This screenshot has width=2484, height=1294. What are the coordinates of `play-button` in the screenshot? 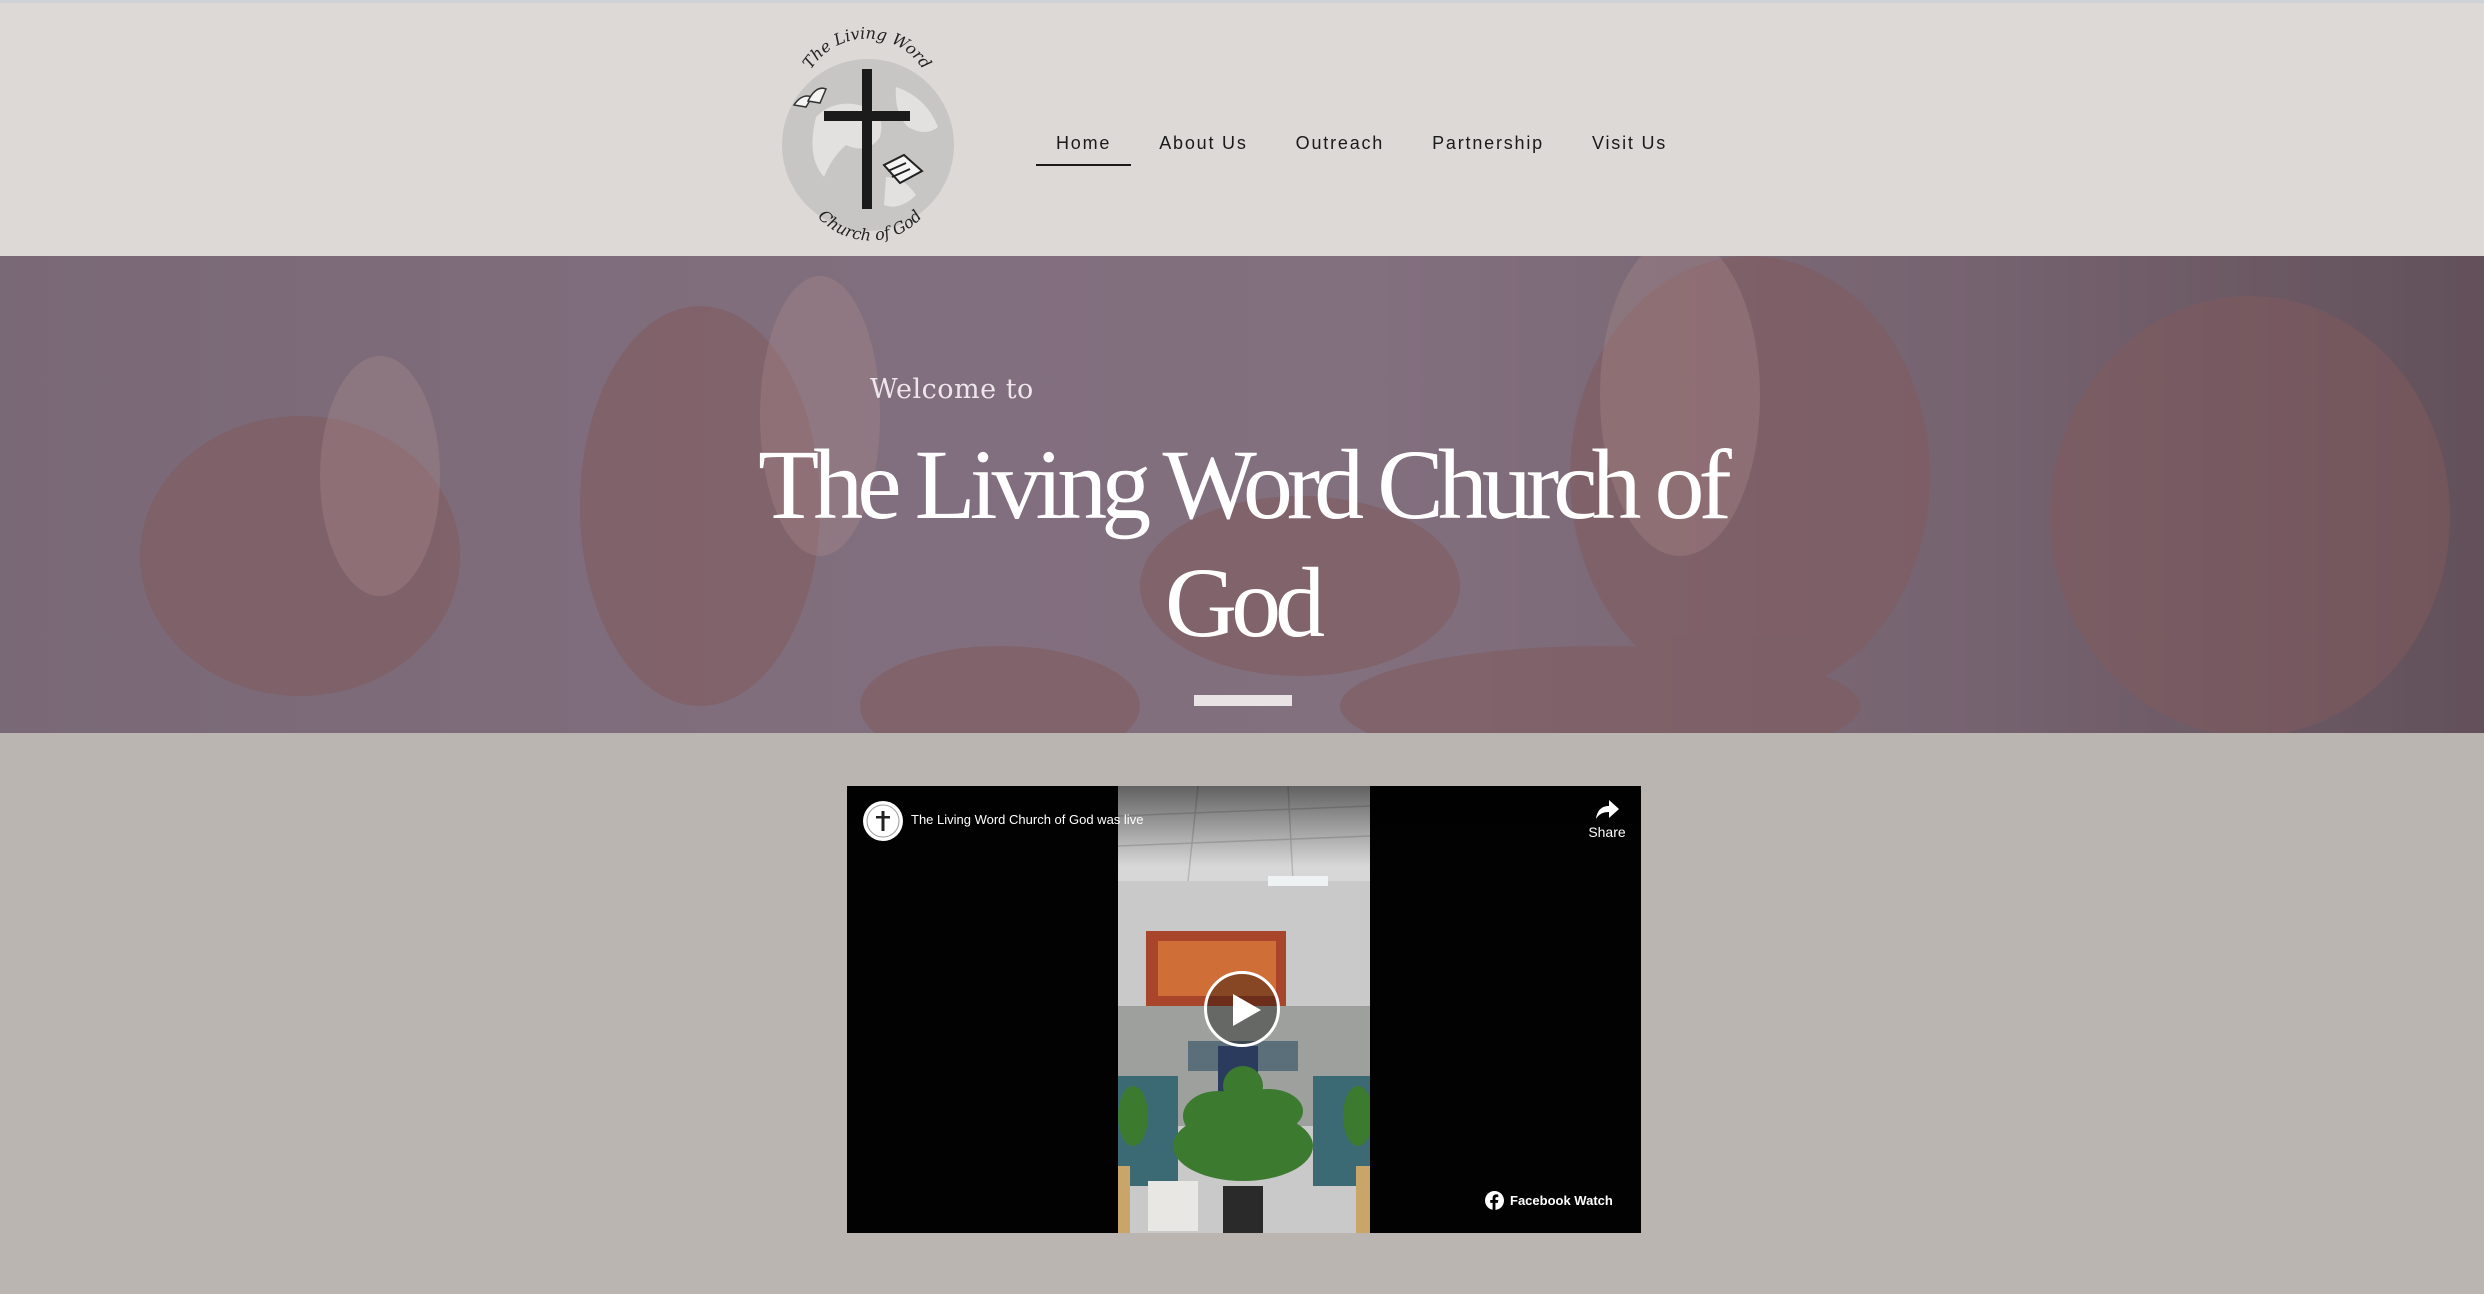 It's located at (1242, 1009).